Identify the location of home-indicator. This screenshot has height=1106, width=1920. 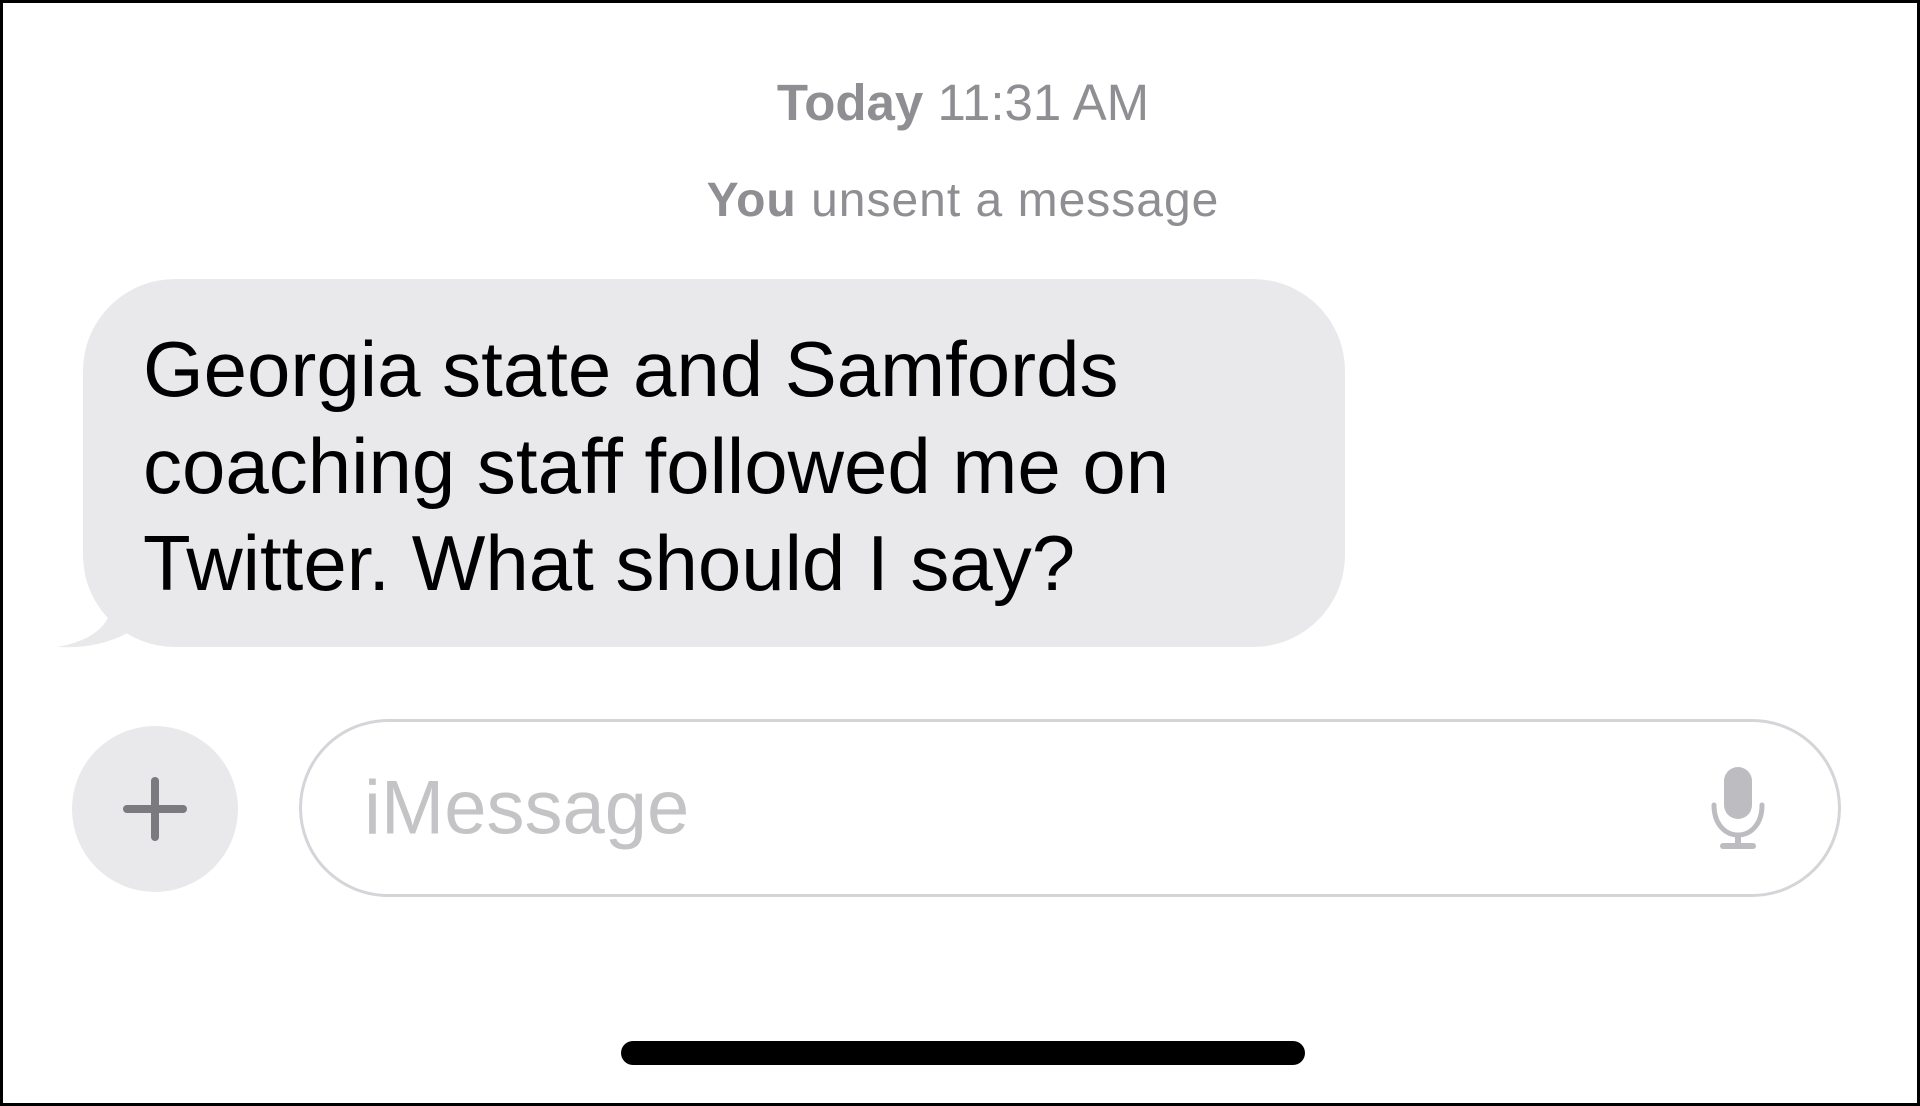
(963, 1053).